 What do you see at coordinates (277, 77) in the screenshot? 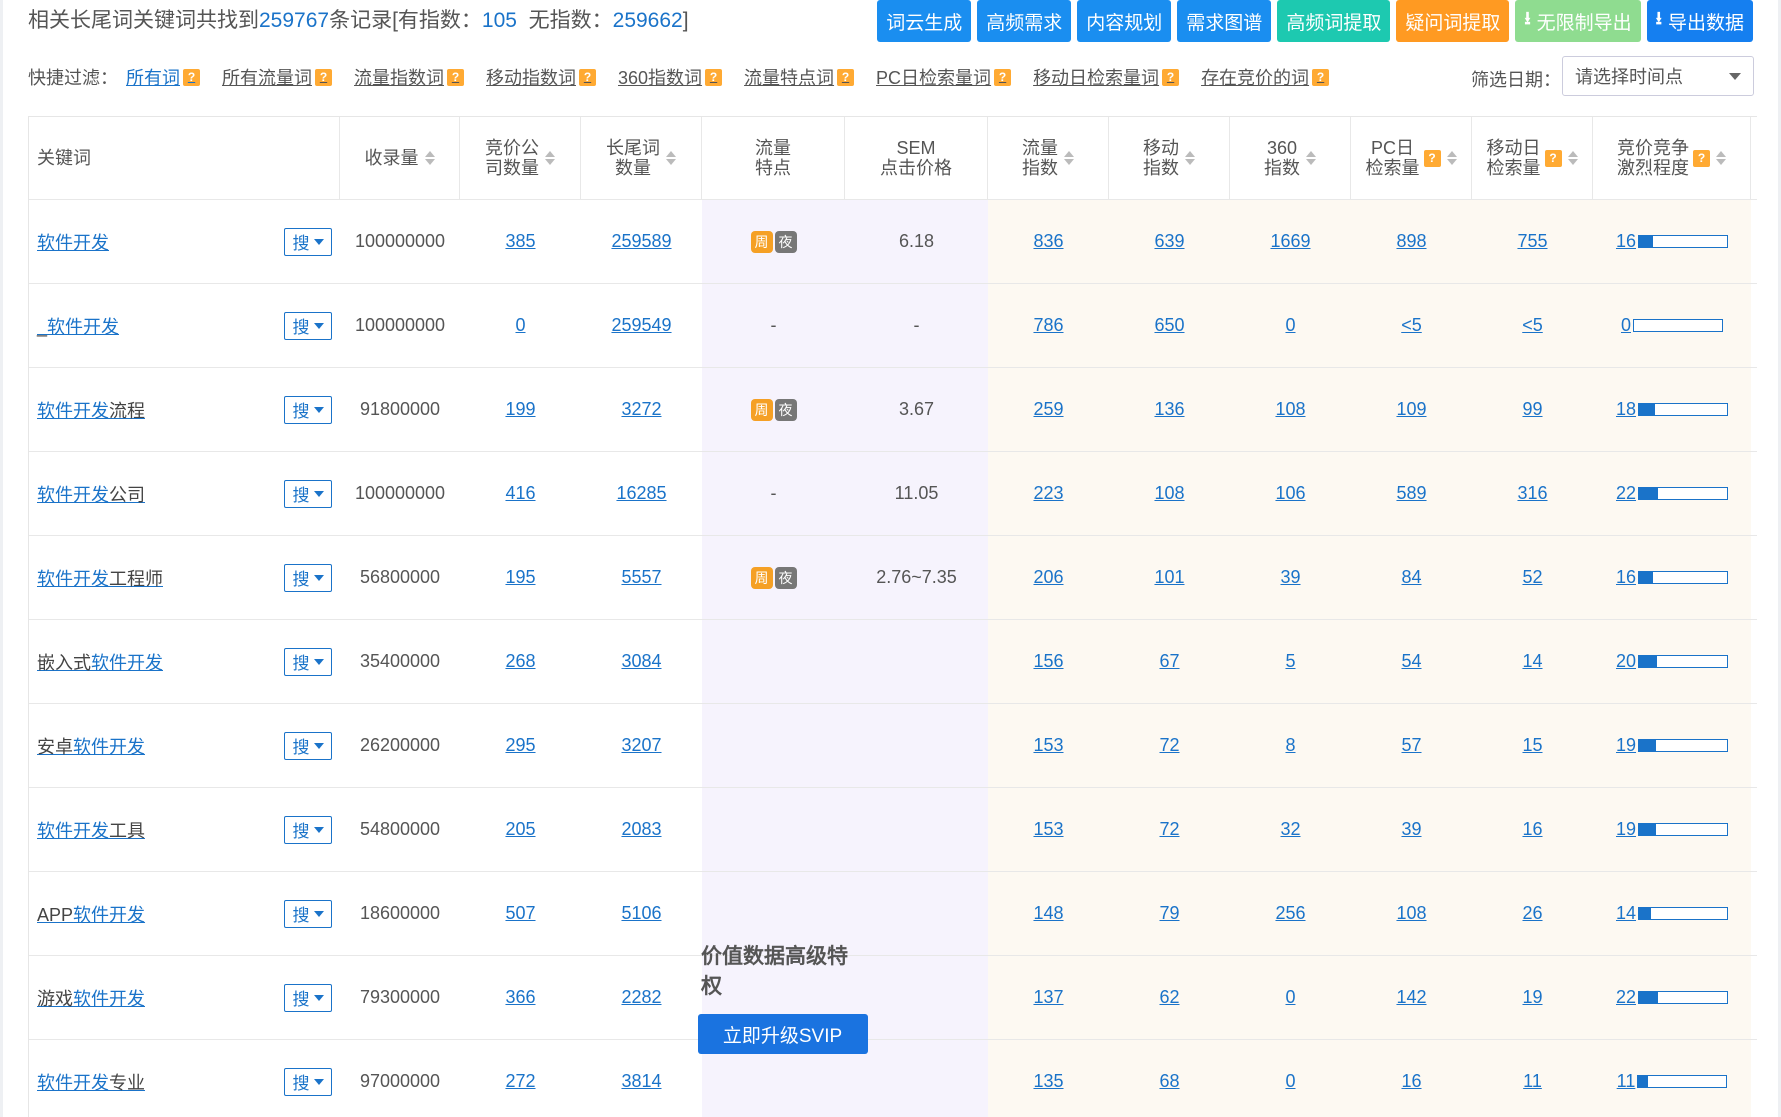
I see `quick-filter-item: 所有流量词?` at bounding box center [277, 77].